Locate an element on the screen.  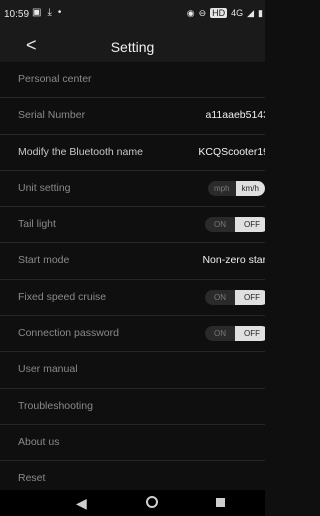
unit-kmh-option: km/h is located at coordinates (250, 188).